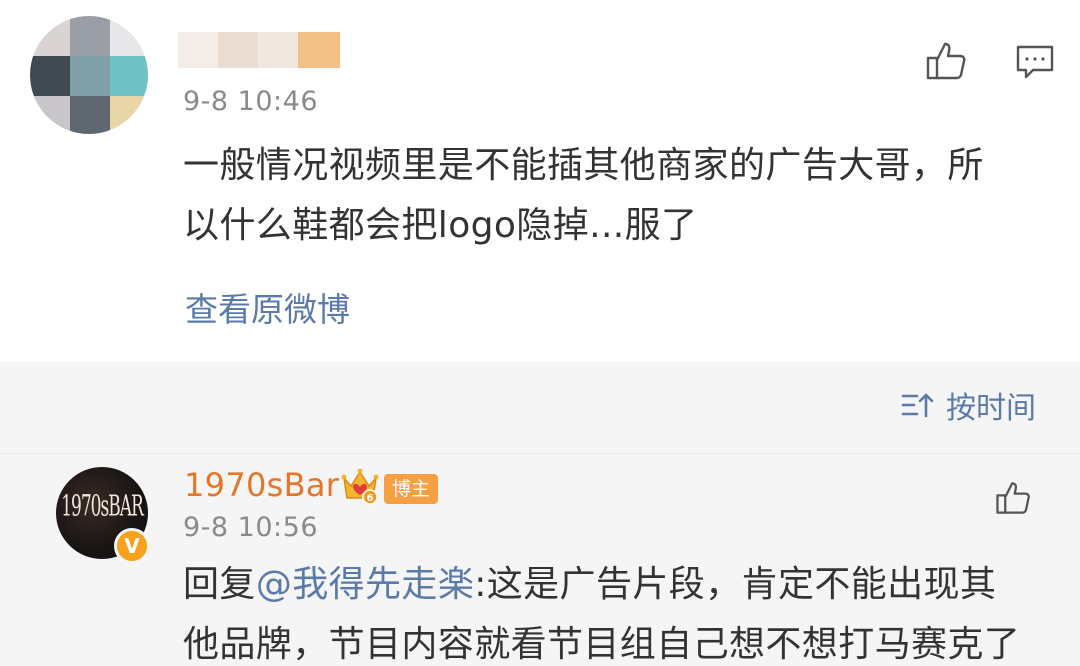  Describe the element at coordinates (411, 489) in the screenshot. I see `blogger-badge: 博主` at that location.